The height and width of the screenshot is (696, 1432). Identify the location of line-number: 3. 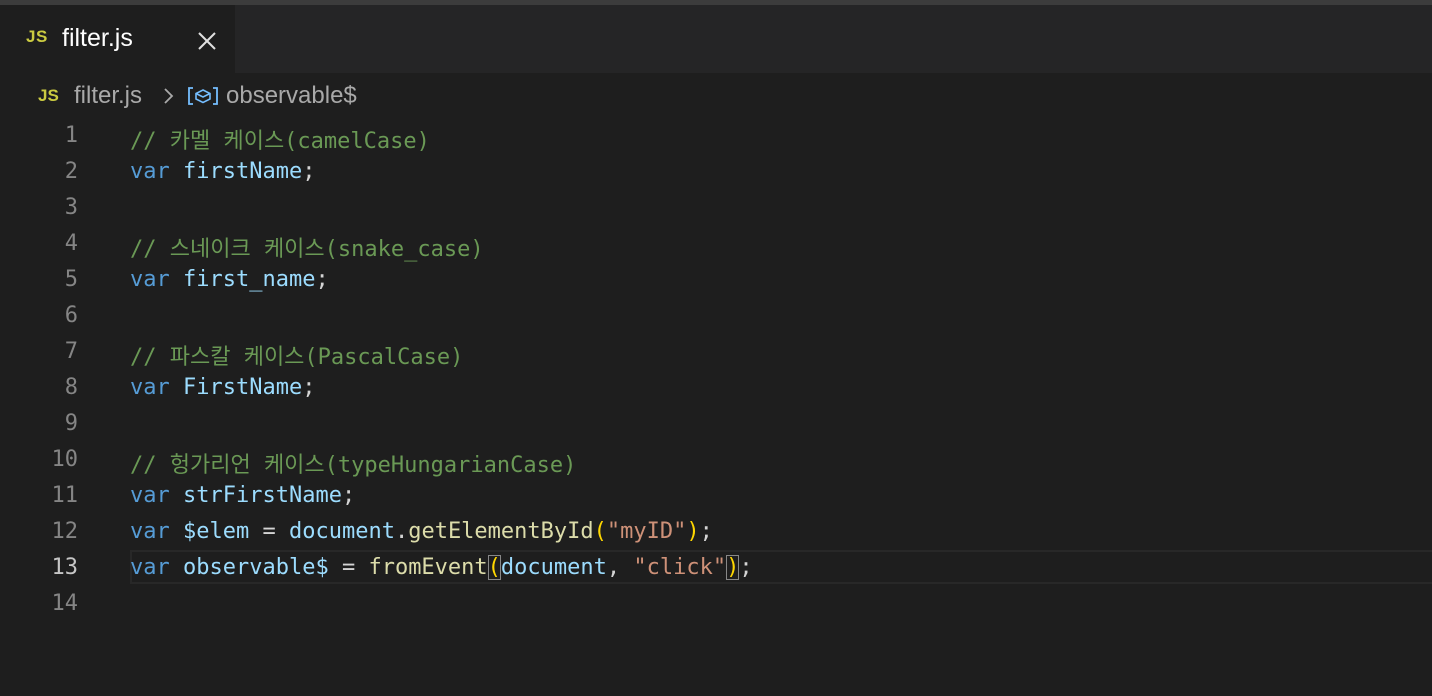
(71, 207).